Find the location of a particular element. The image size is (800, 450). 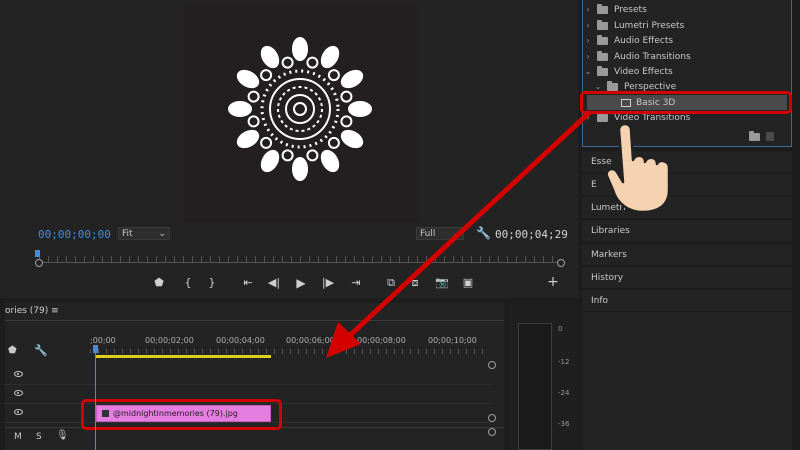

panel-history: History is located at coordinates (687, 277).